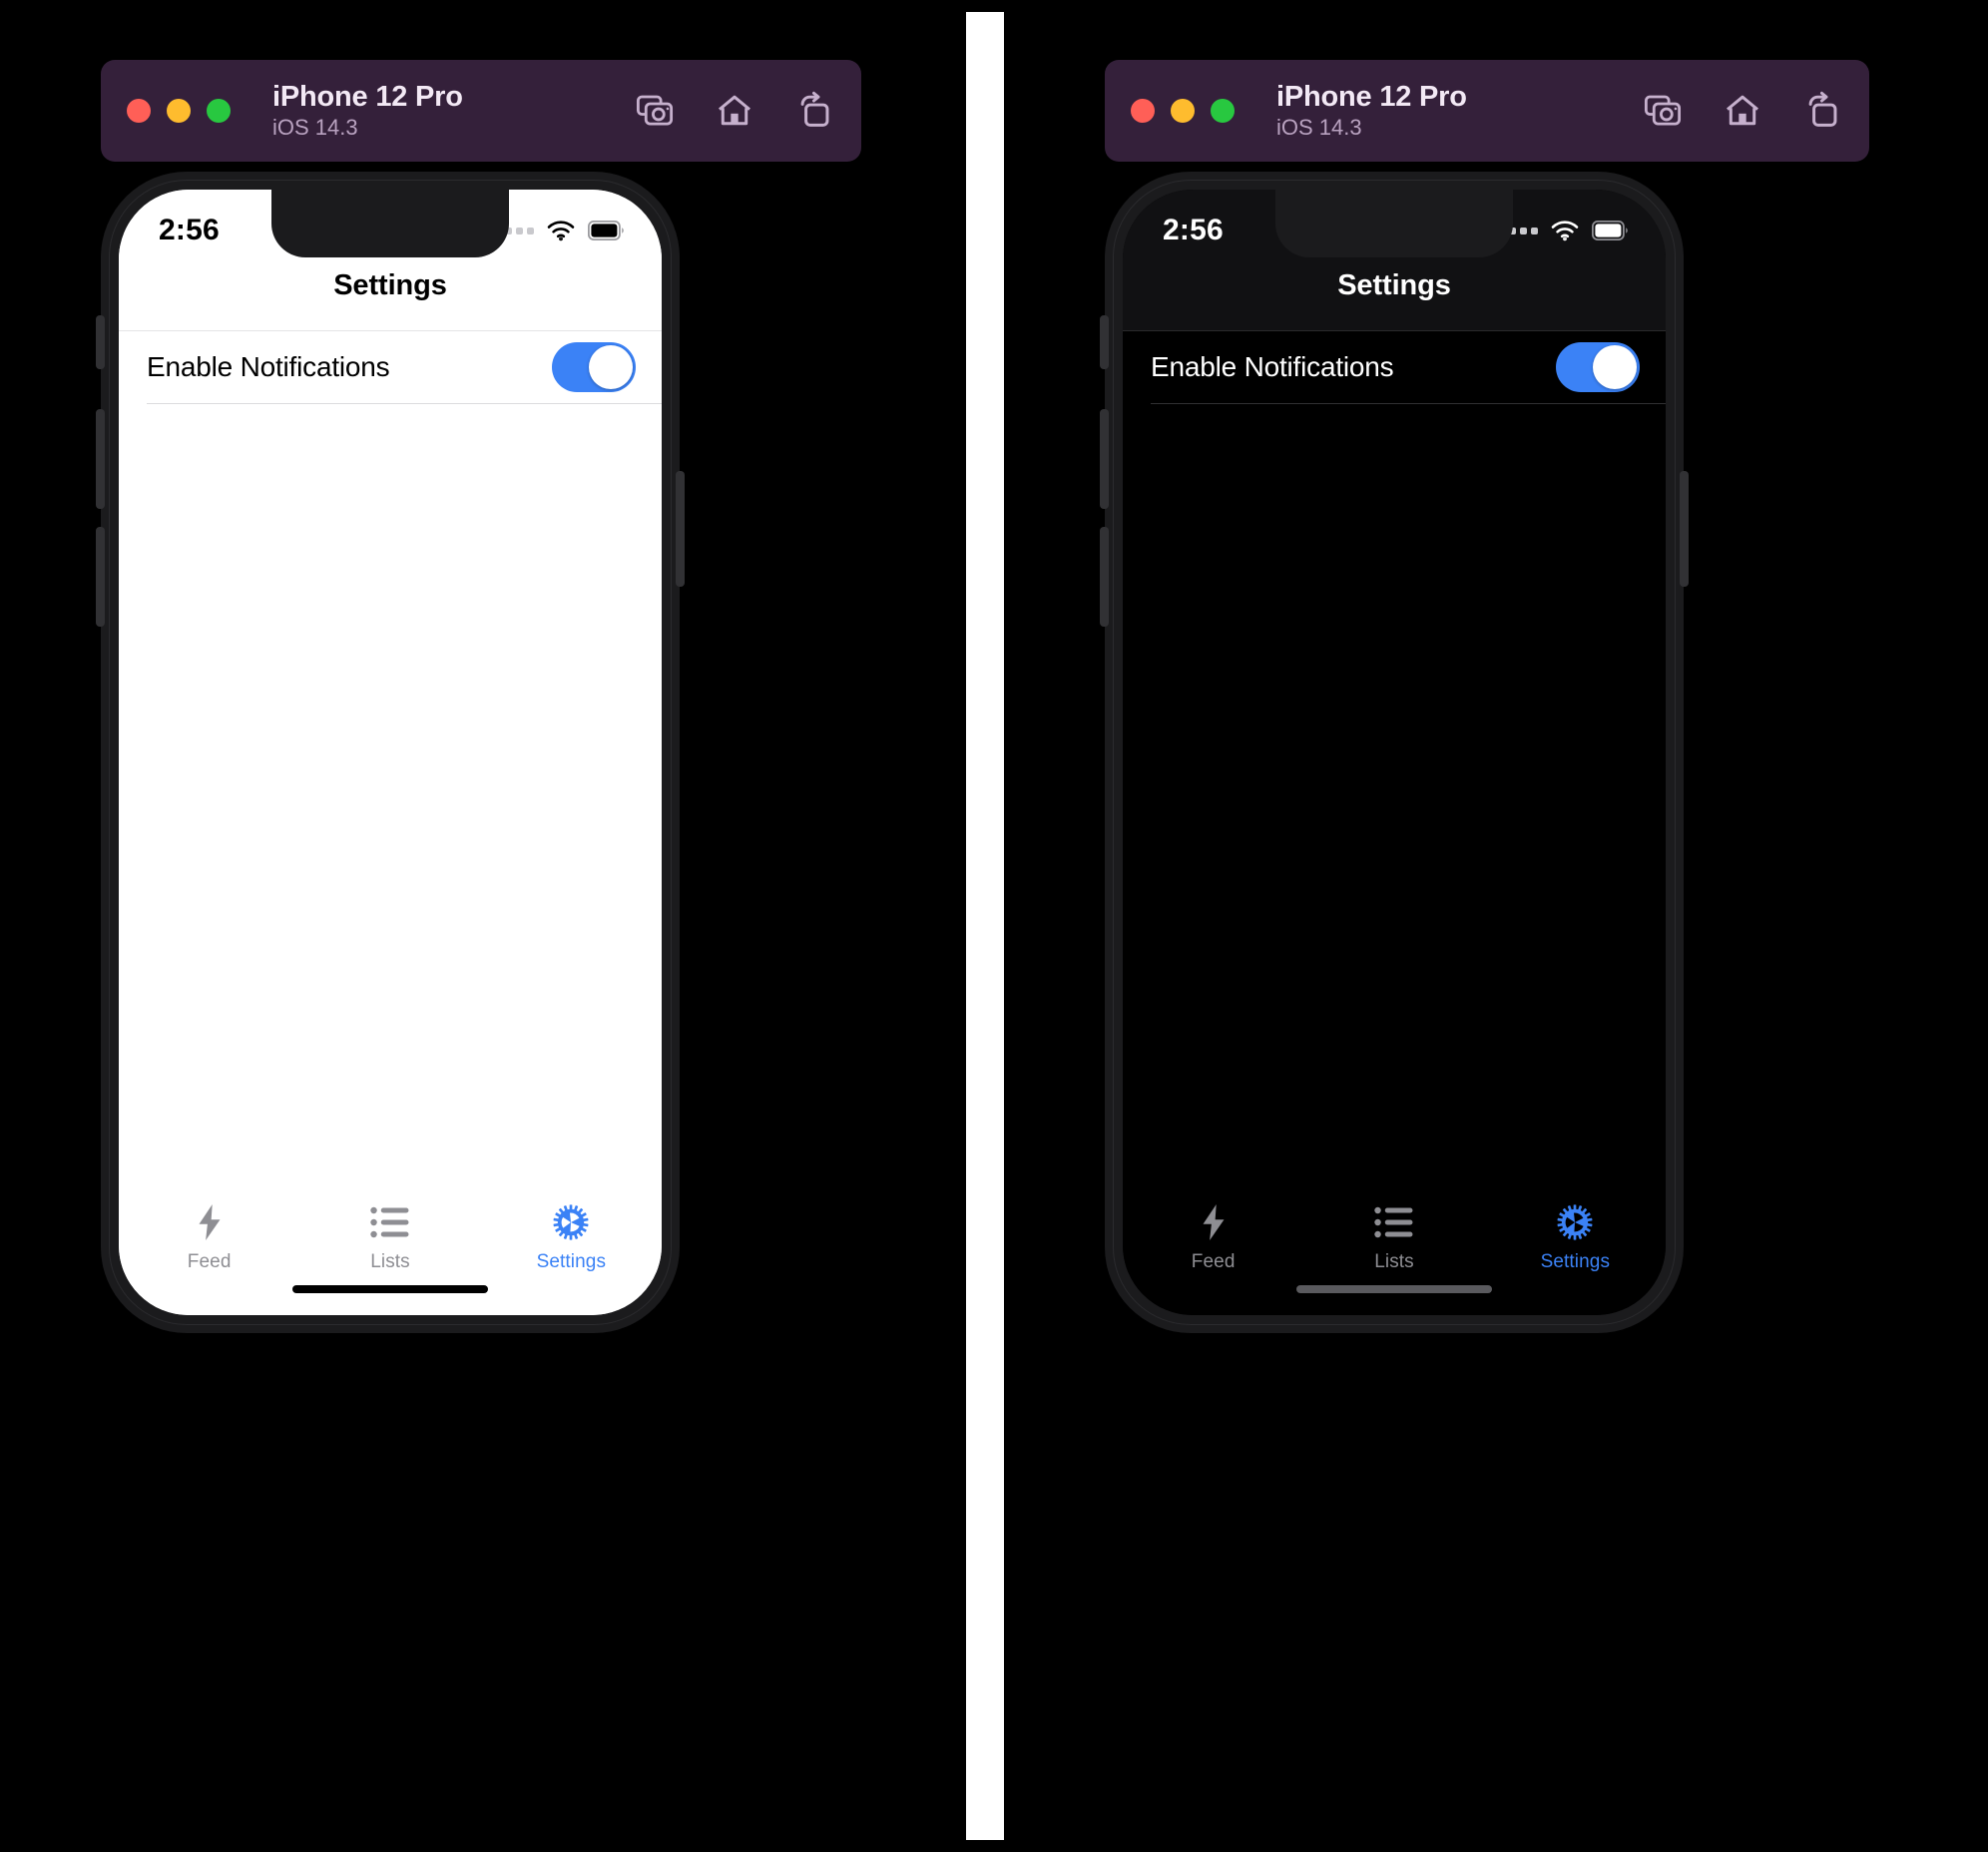 This screenshot has height=1852, width=1988. What do you see at coordinates (1487, 111) in the screenshot?
I see `simulator-titlebar-dark: iPhone 12 Pro iOS 14.3` at bounding box center [1487, 111].